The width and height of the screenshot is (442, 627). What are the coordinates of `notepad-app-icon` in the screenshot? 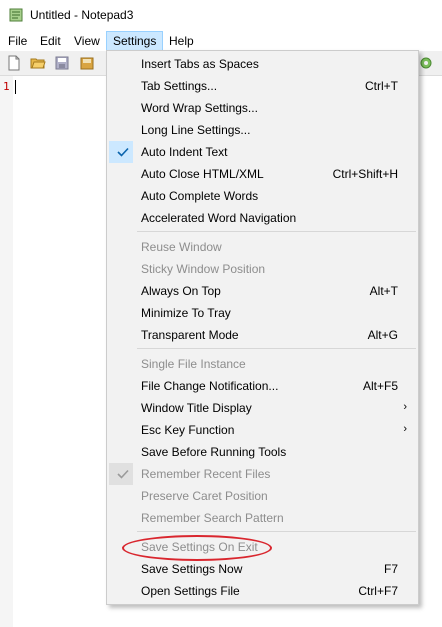 It's located at (16, 15).